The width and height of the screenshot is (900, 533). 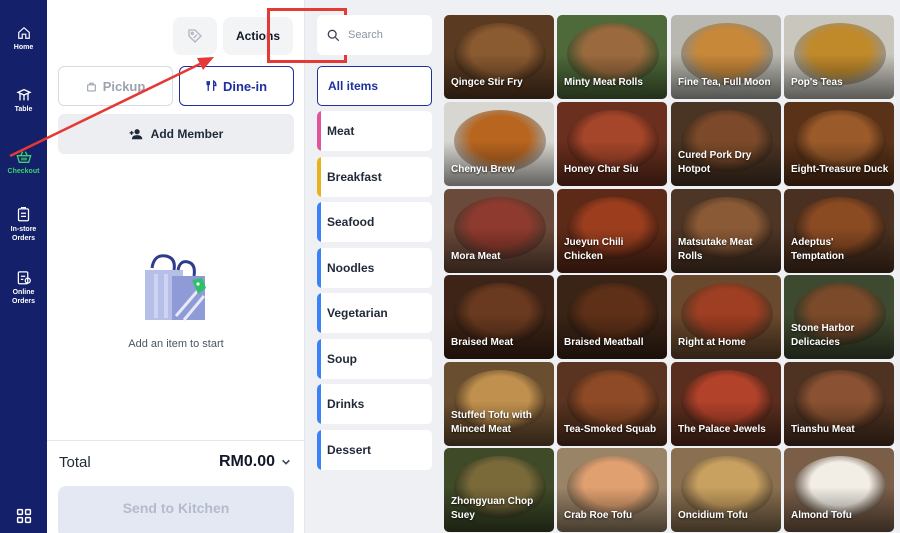 I want to click on search-icon, so click(x=333, y=35).